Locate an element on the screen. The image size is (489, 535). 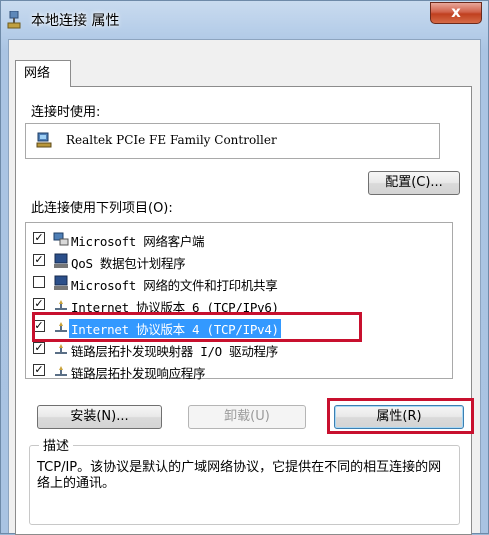
tab-label: 网络 is located at coordinates (37, 73).